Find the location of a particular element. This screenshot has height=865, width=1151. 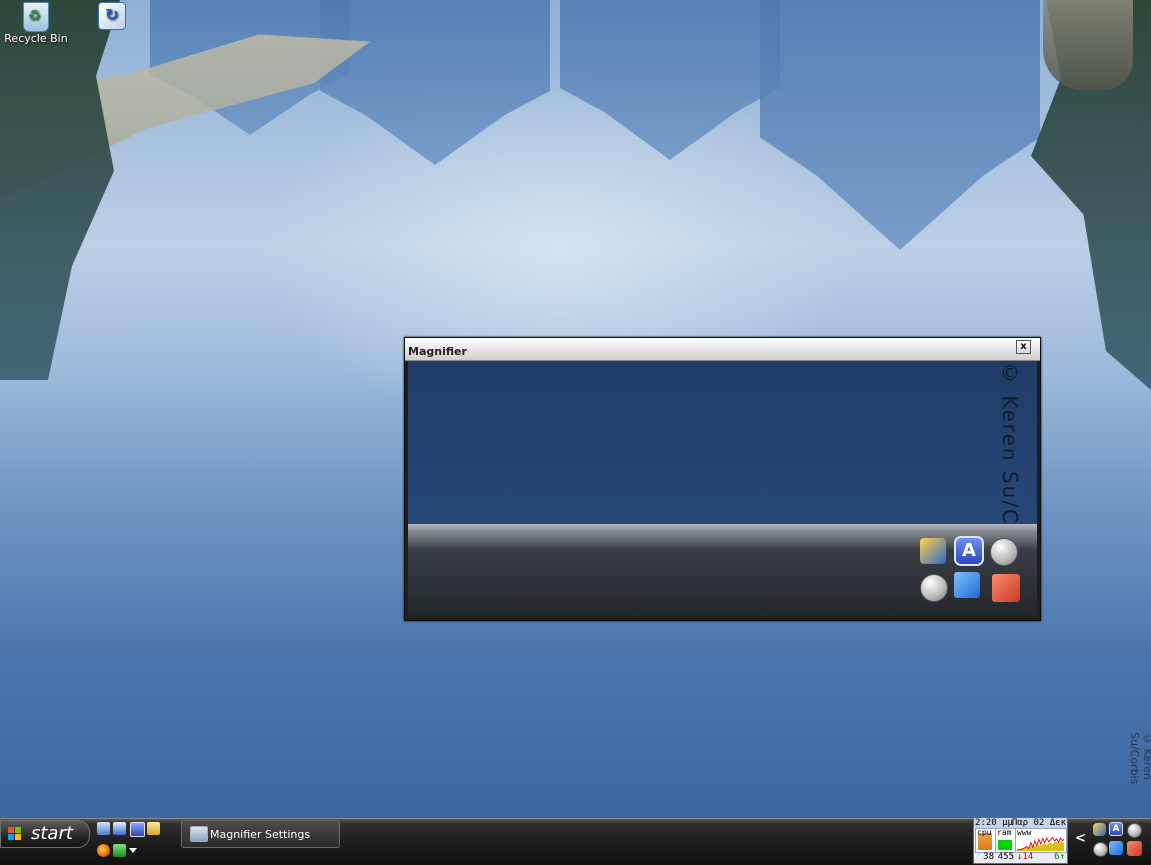

upload-value: 6↑ is located at coordinates (1059, 857).